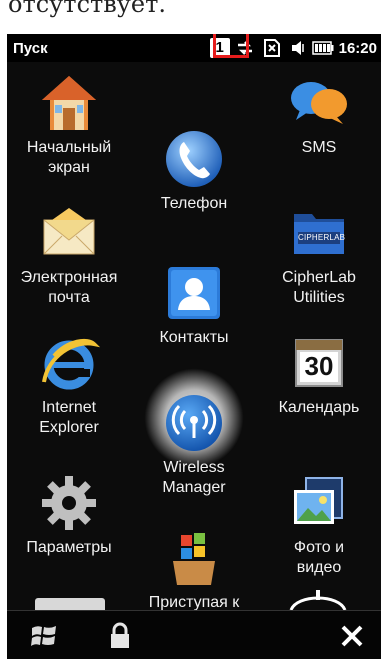 The image size is (388, 659). What do you see at coordinates (194, 48) in the screenshot?
I see `status-bar: Пуск 1 16:20` at bounding box center [194, 48].